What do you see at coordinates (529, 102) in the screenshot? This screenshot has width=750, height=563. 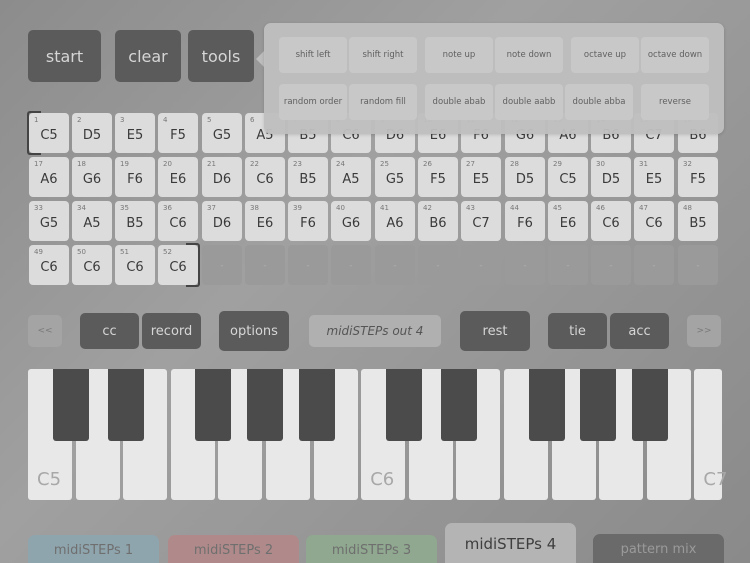 I see `double-aabb-button: double aabb` at bounding box center [529, 102].